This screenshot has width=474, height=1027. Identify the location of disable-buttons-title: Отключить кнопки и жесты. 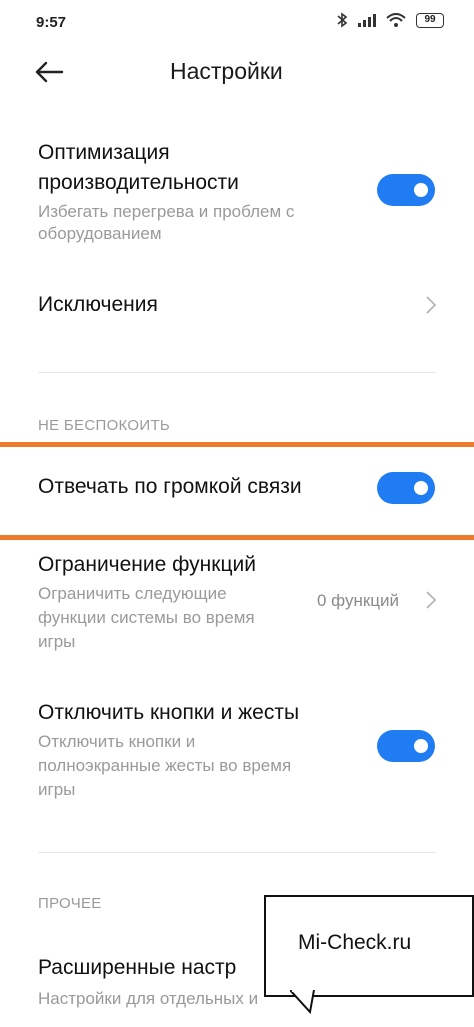
(169, 712).